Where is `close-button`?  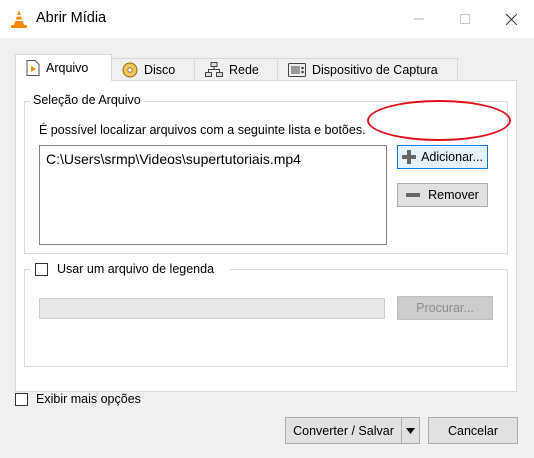
close-button is located at coordinates (511, 19).